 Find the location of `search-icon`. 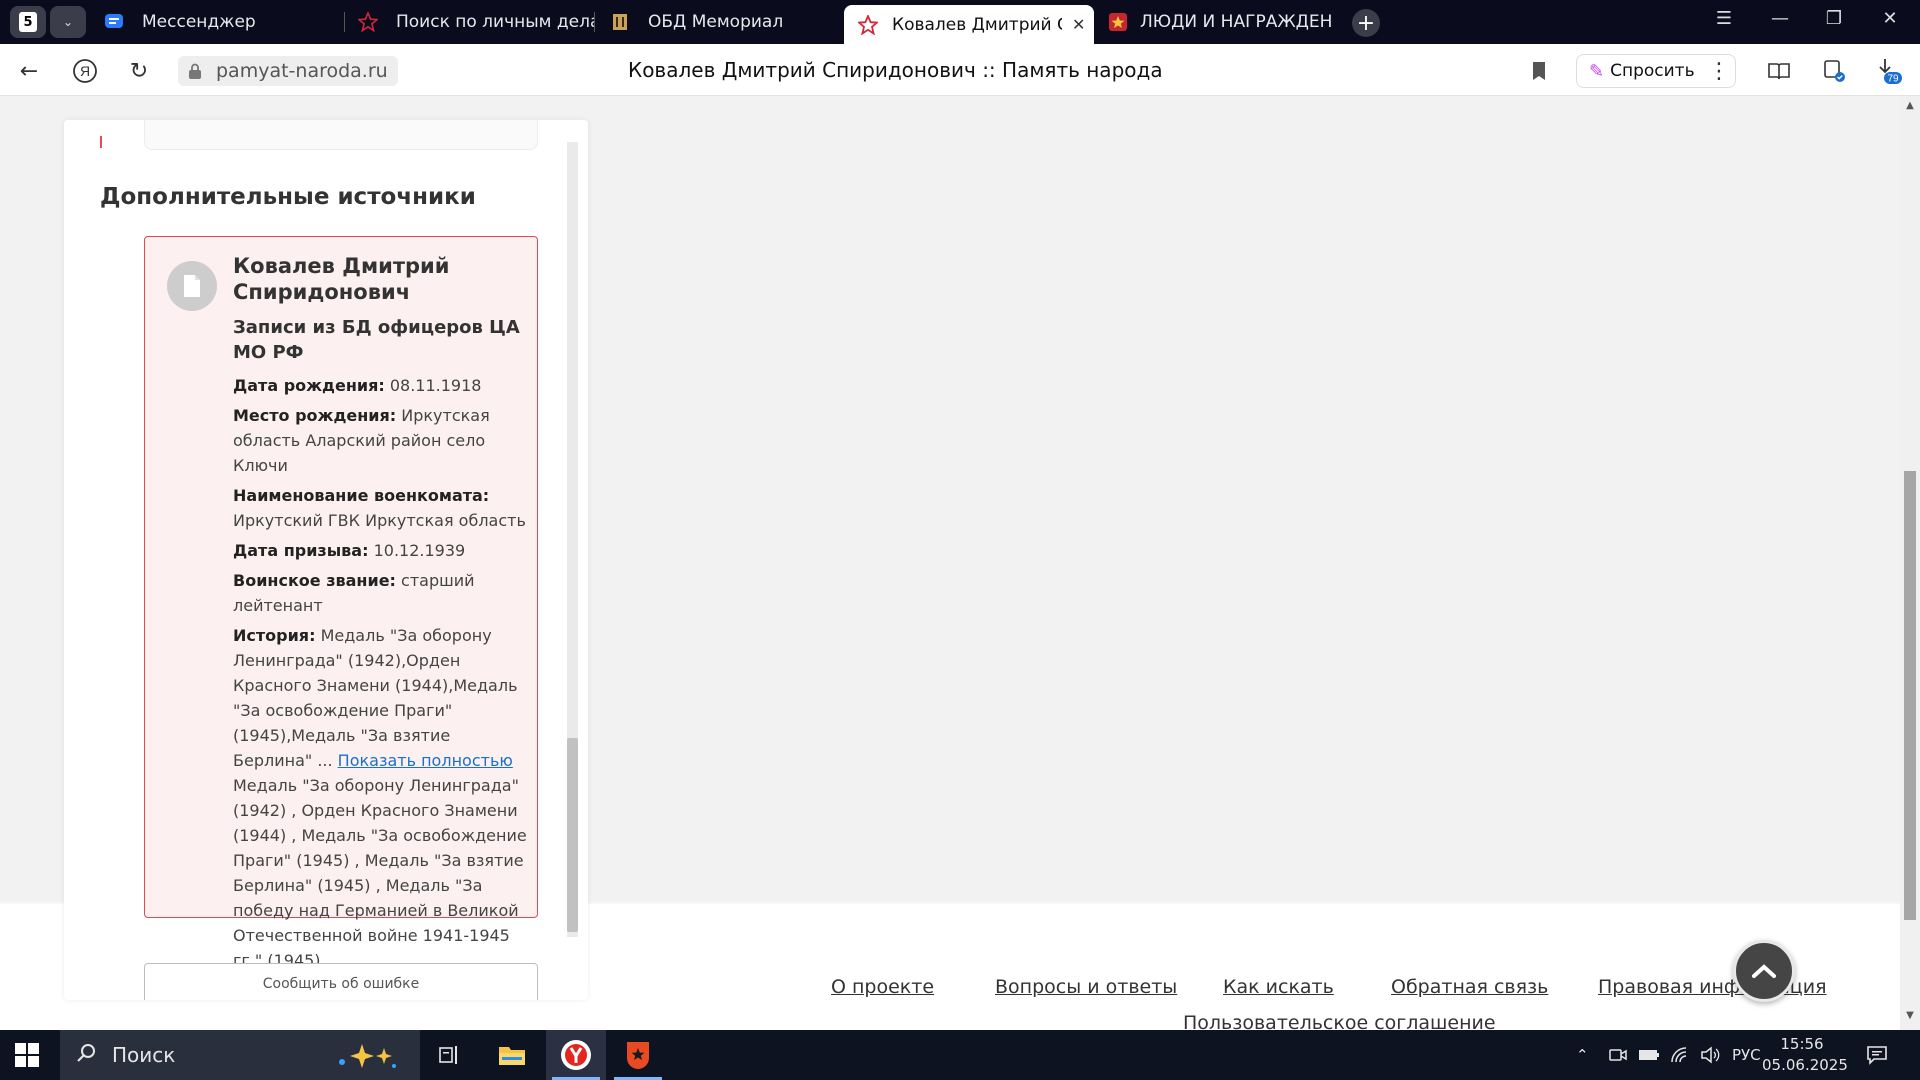

search-icon is located at coordinates (86, 1055).